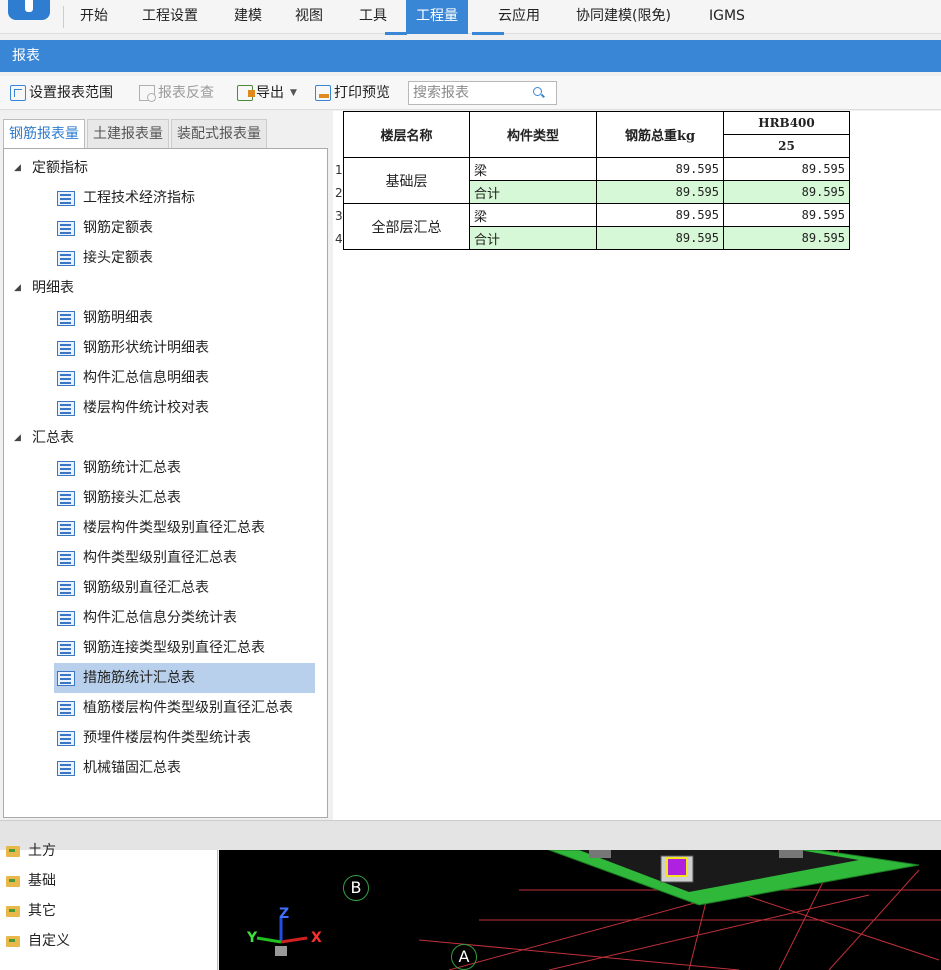 Image resolution: width=941 pixels, height=970 pixels. I want to click on tree-item-label: 土方, so click(42, 851).